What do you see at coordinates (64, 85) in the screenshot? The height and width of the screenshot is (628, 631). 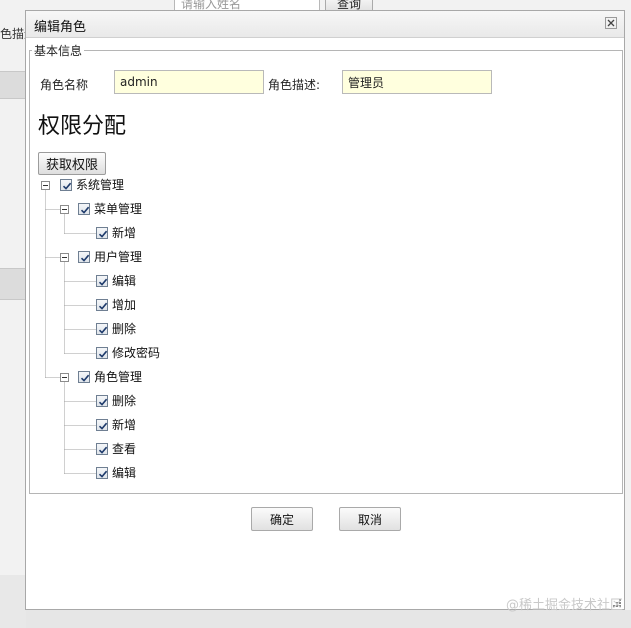 I see `role-name-label: 角色名称` at bounding box center [64, 85].